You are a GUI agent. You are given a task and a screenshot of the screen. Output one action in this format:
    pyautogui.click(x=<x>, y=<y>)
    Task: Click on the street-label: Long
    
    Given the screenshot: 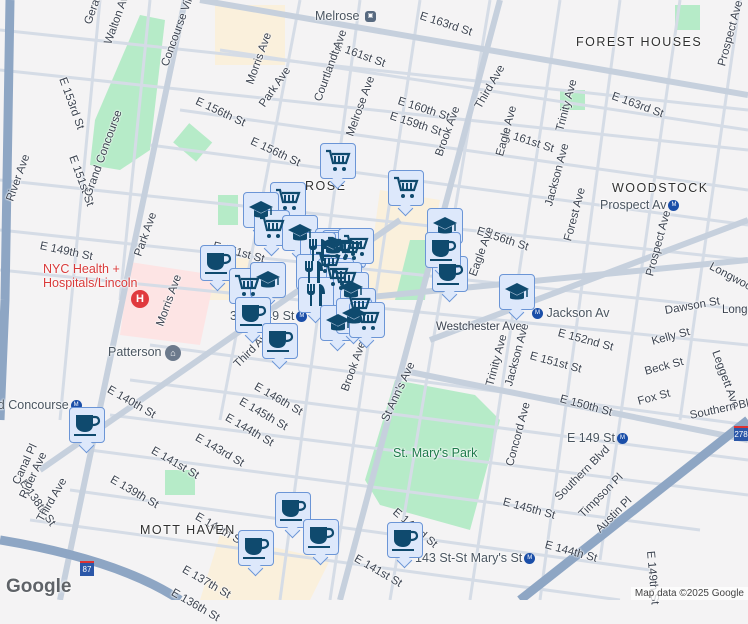 What is the action you would take?
    pyautogui.click(x=735, y=310)
    